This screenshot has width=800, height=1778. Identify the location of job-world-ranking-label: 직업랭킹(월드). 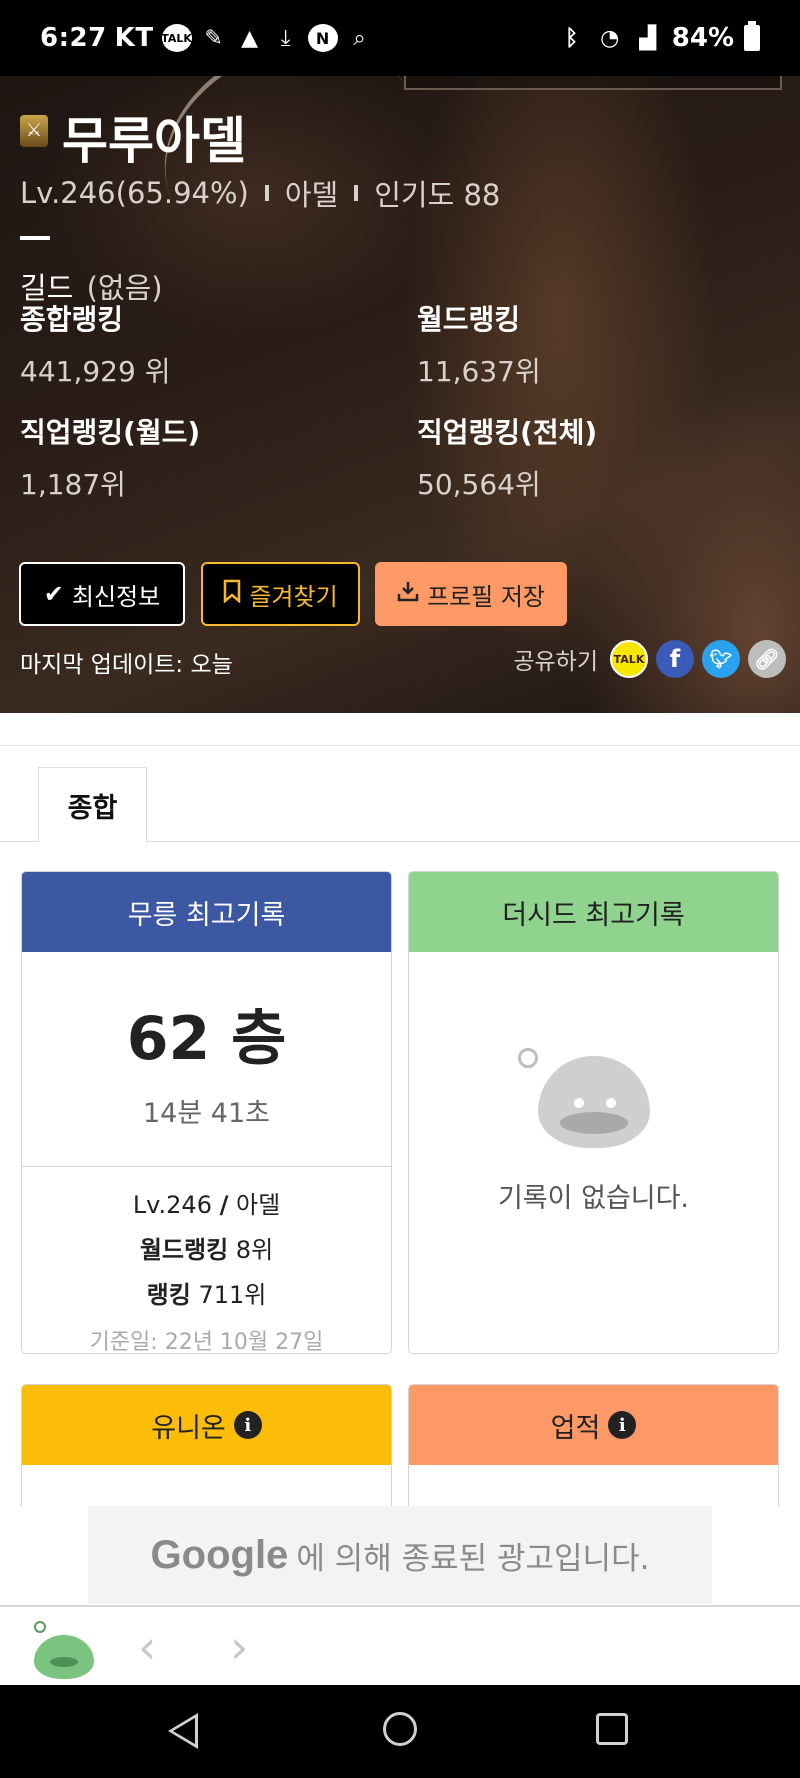
(110, 432).